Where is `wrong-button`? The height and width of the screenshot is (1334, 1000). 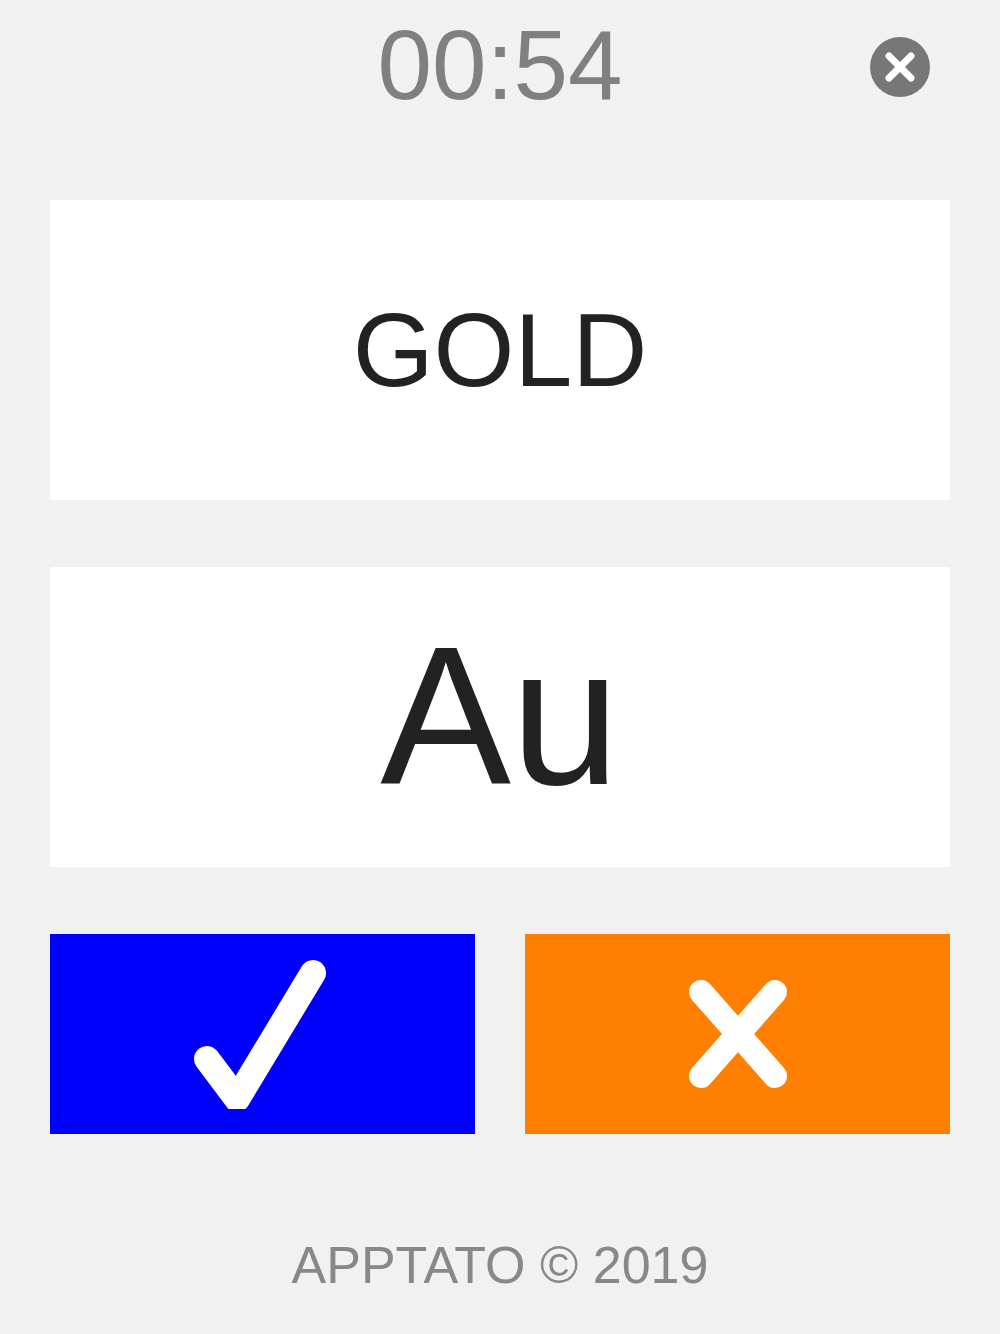
wrong-button is located at coordinates (737, 1034).